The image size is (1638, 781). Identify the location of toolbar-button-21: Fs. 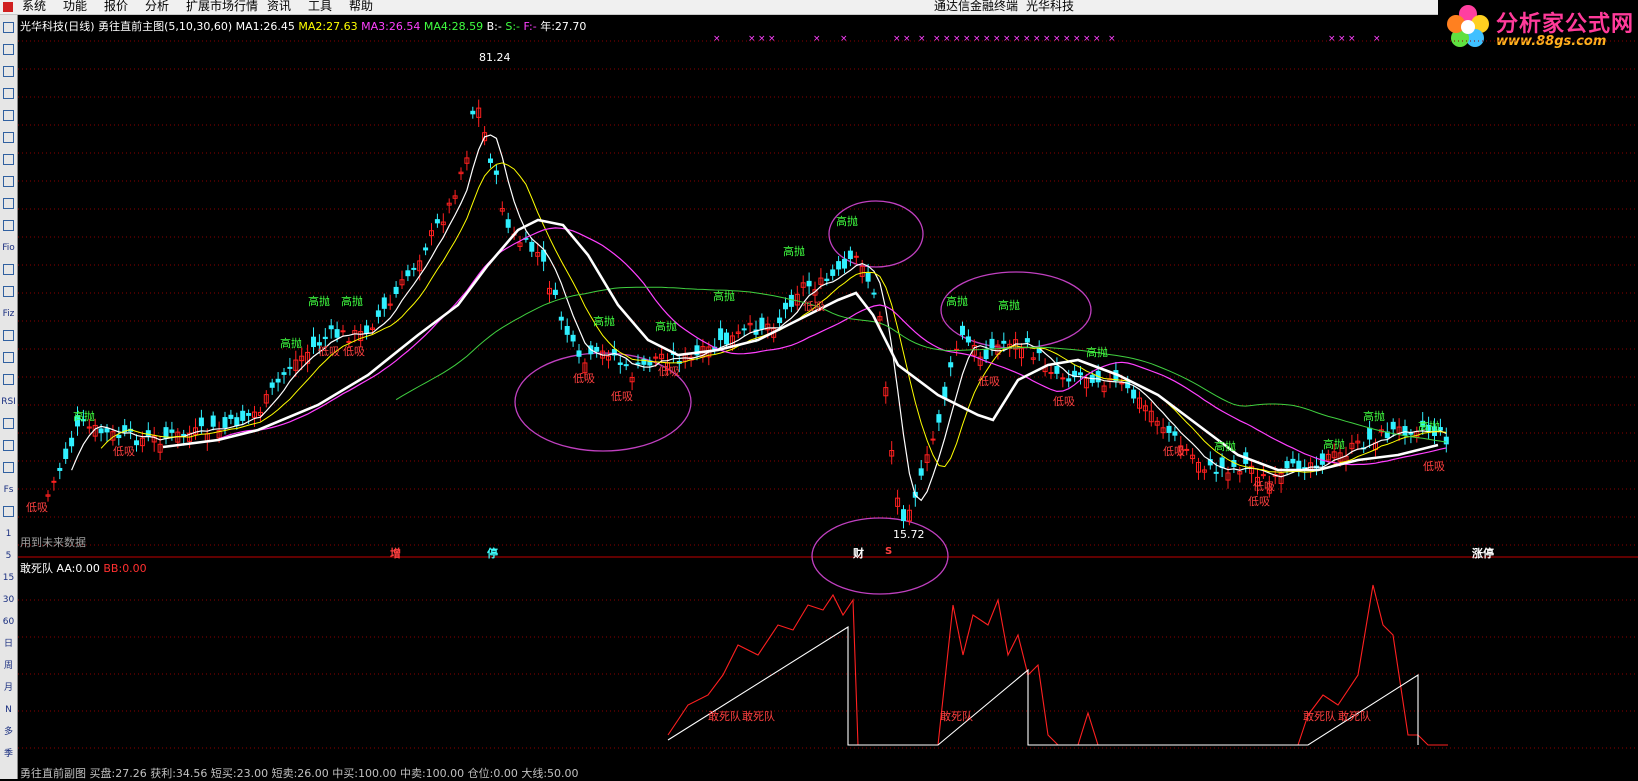
(8, 490).